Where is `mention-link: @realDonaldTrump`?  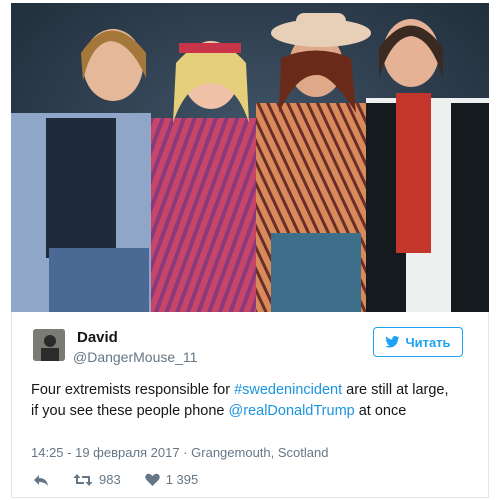
mention-link: @realDonaldTrump is located at coordinates (292, 411).